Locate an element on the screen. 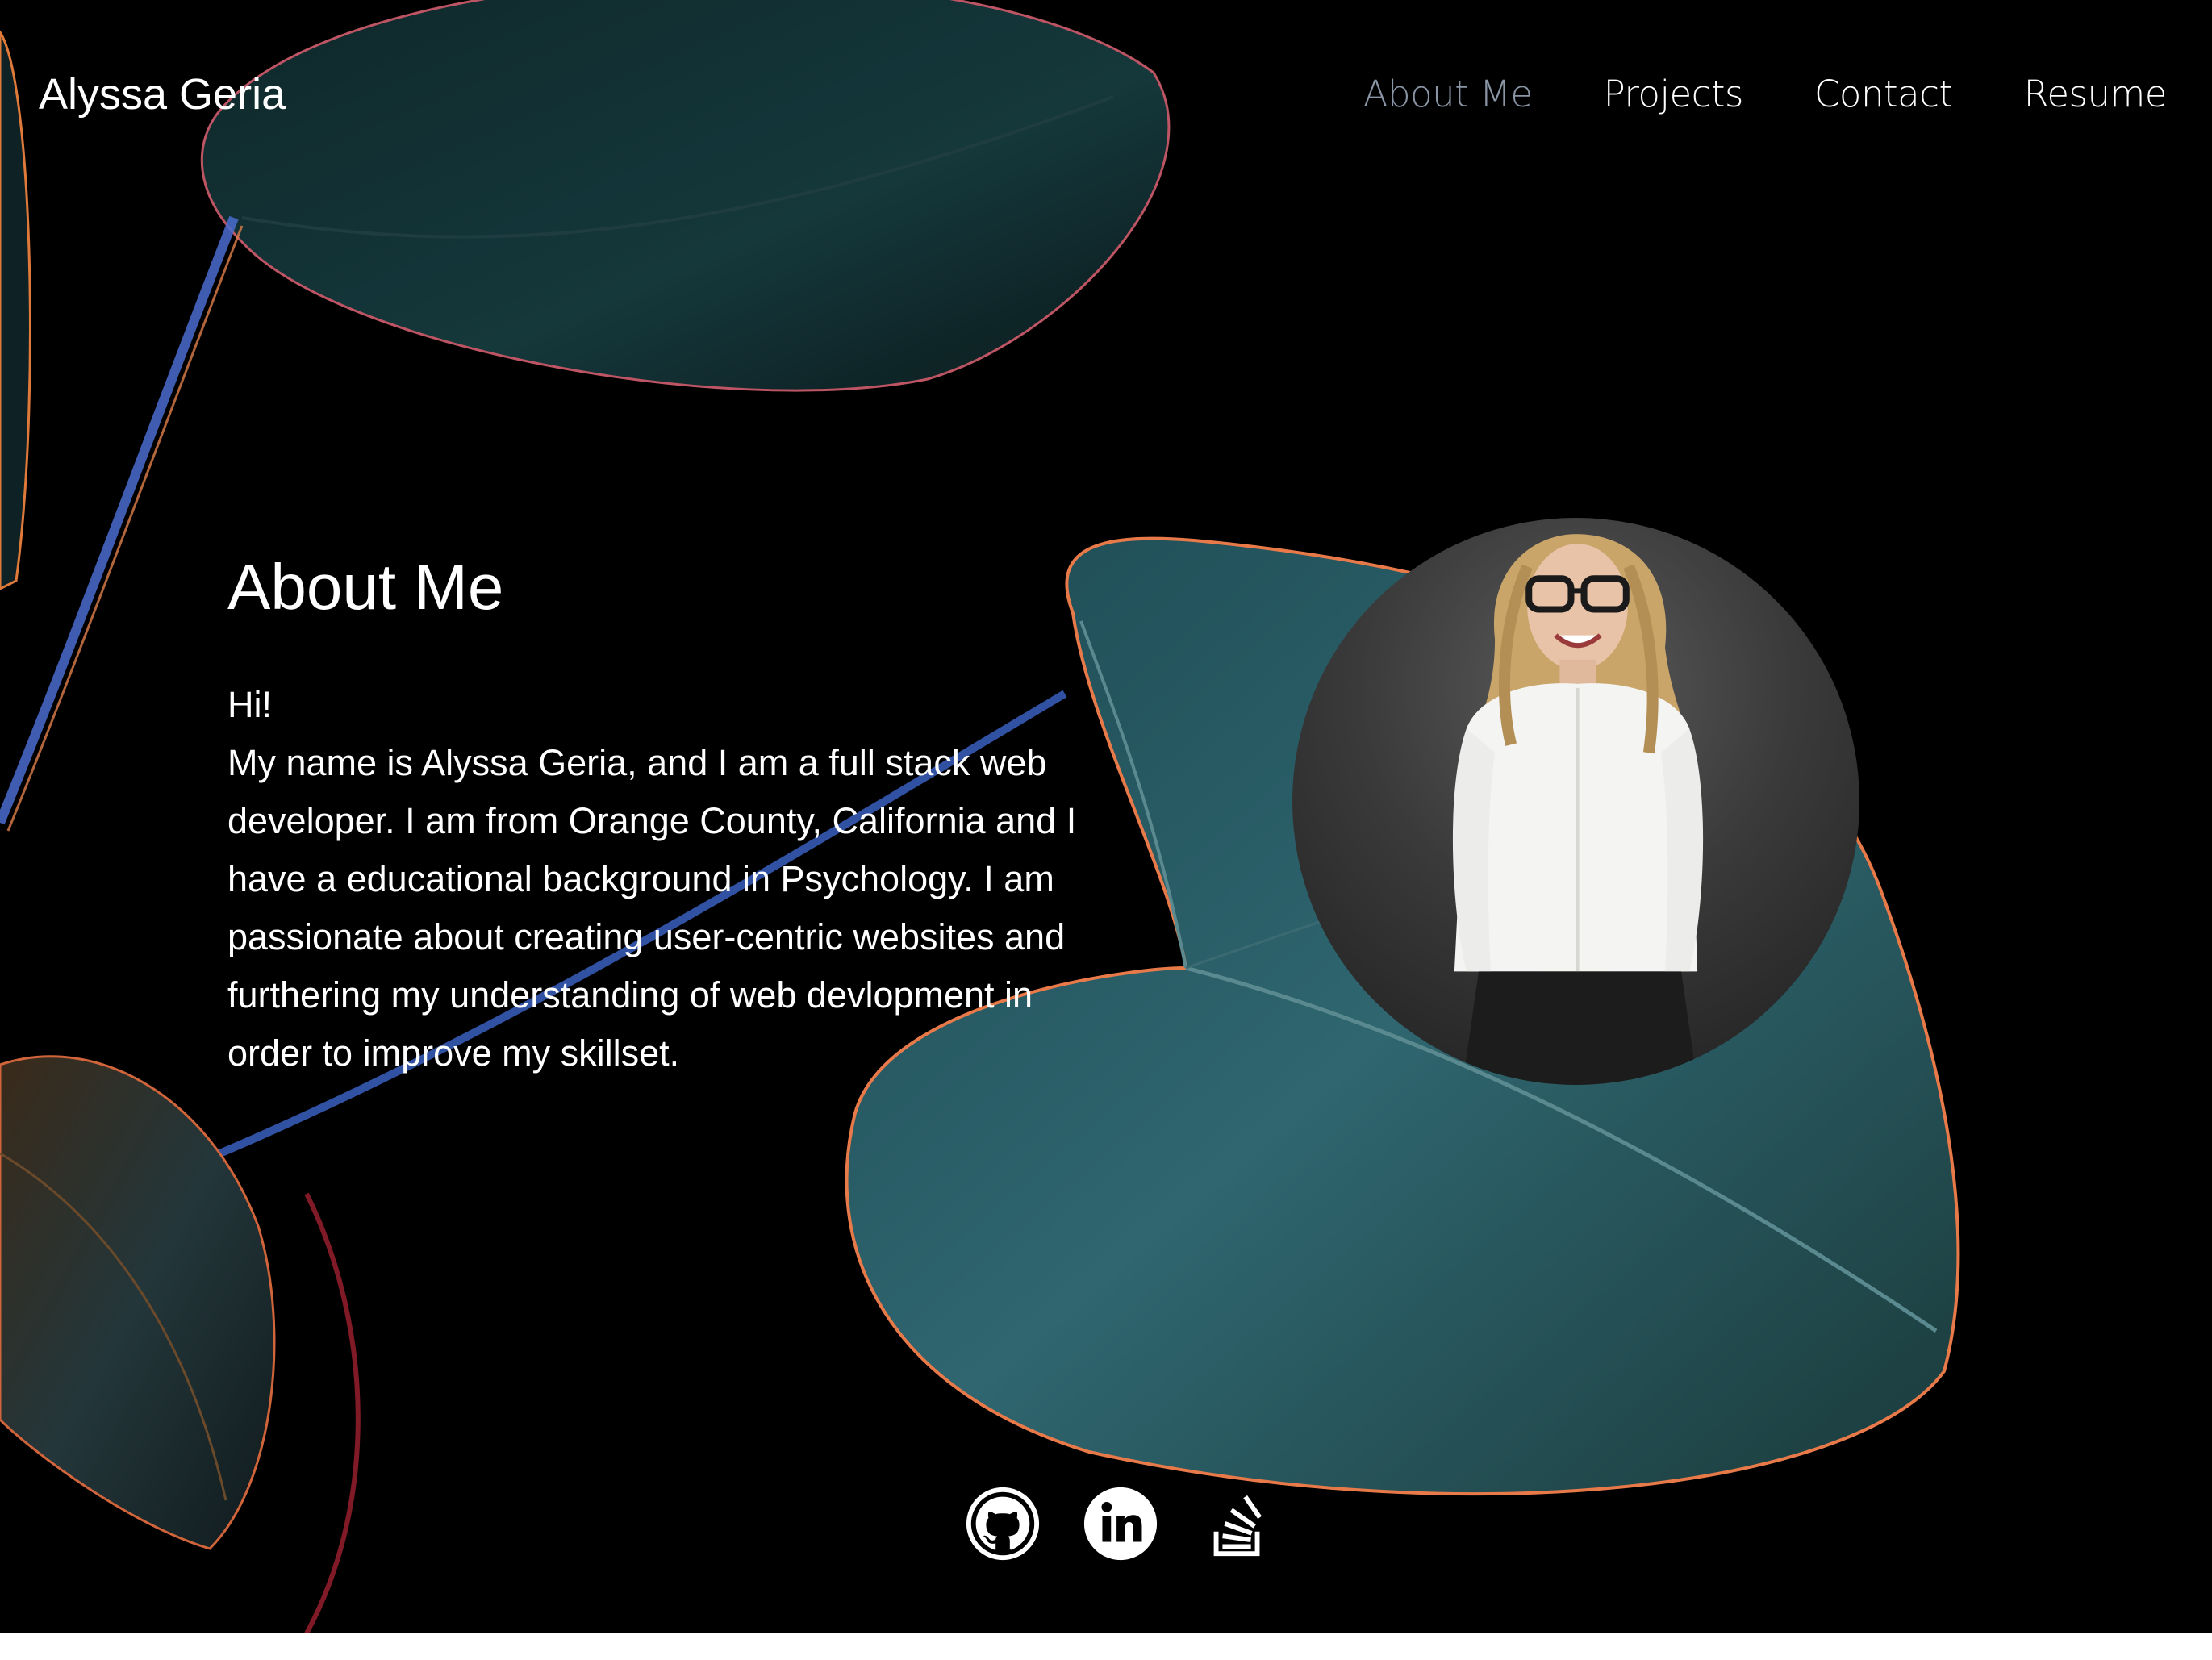 The height and width of the screenshot is (1660, 2212). profile-photo is located at coordinates (1575, 801).